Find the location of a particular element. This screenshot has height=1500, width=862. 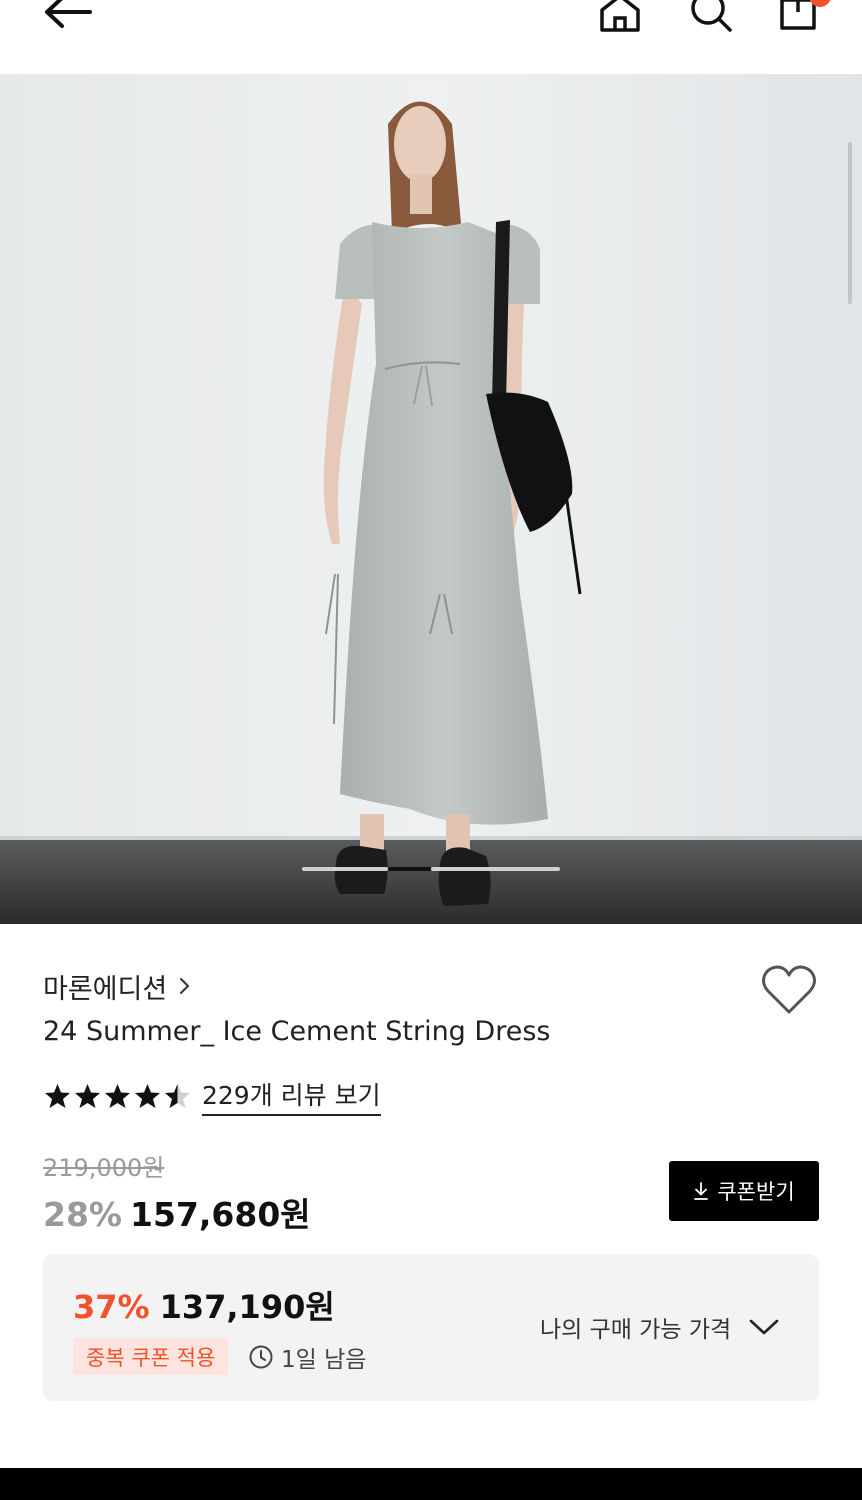

review-link: 229개 리뷰 보기 is located at coordinates (291, 1096).